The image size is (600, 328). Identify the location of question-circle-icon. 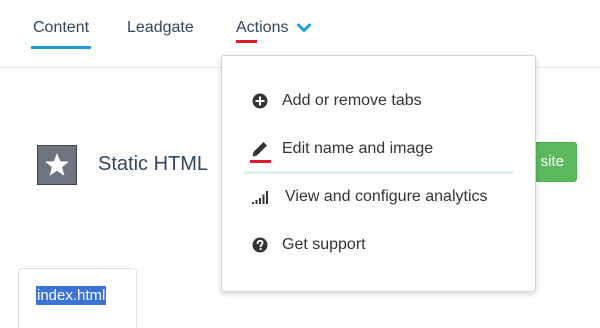
(260, 245).